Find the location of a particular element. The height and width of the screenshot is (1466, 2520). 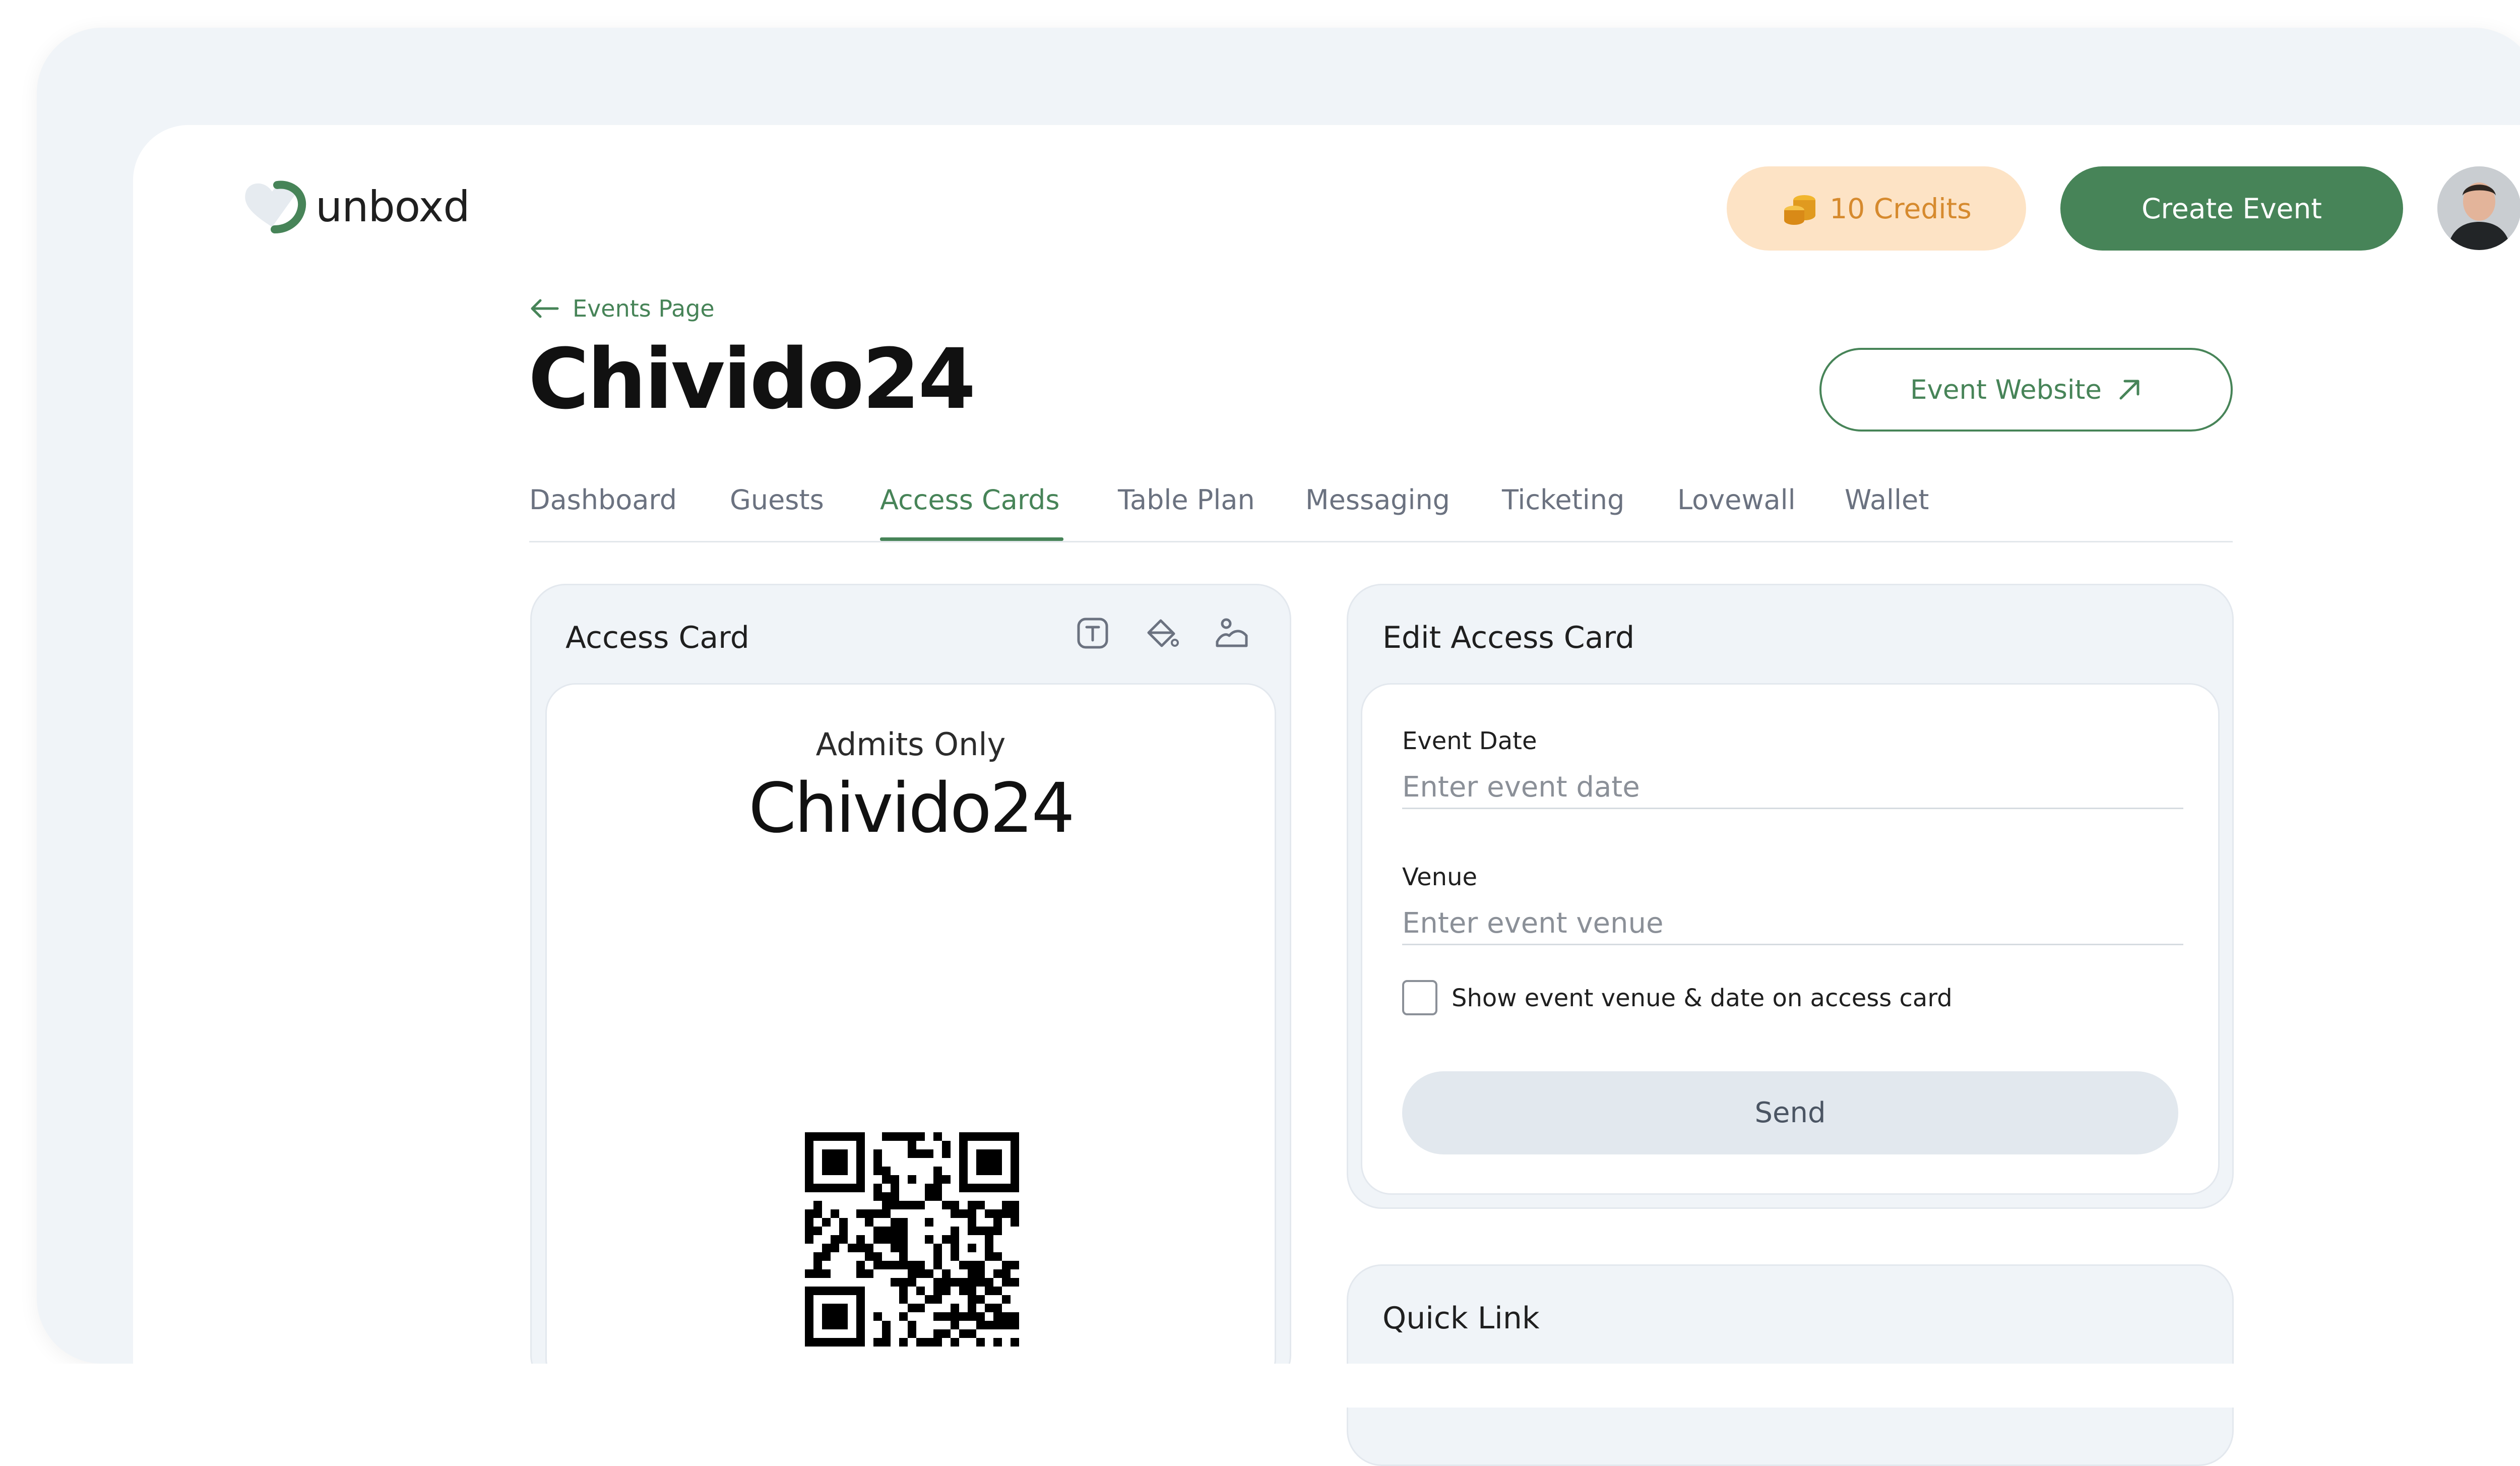

page-title: Chivido24 is located at coordinates (752, 379).